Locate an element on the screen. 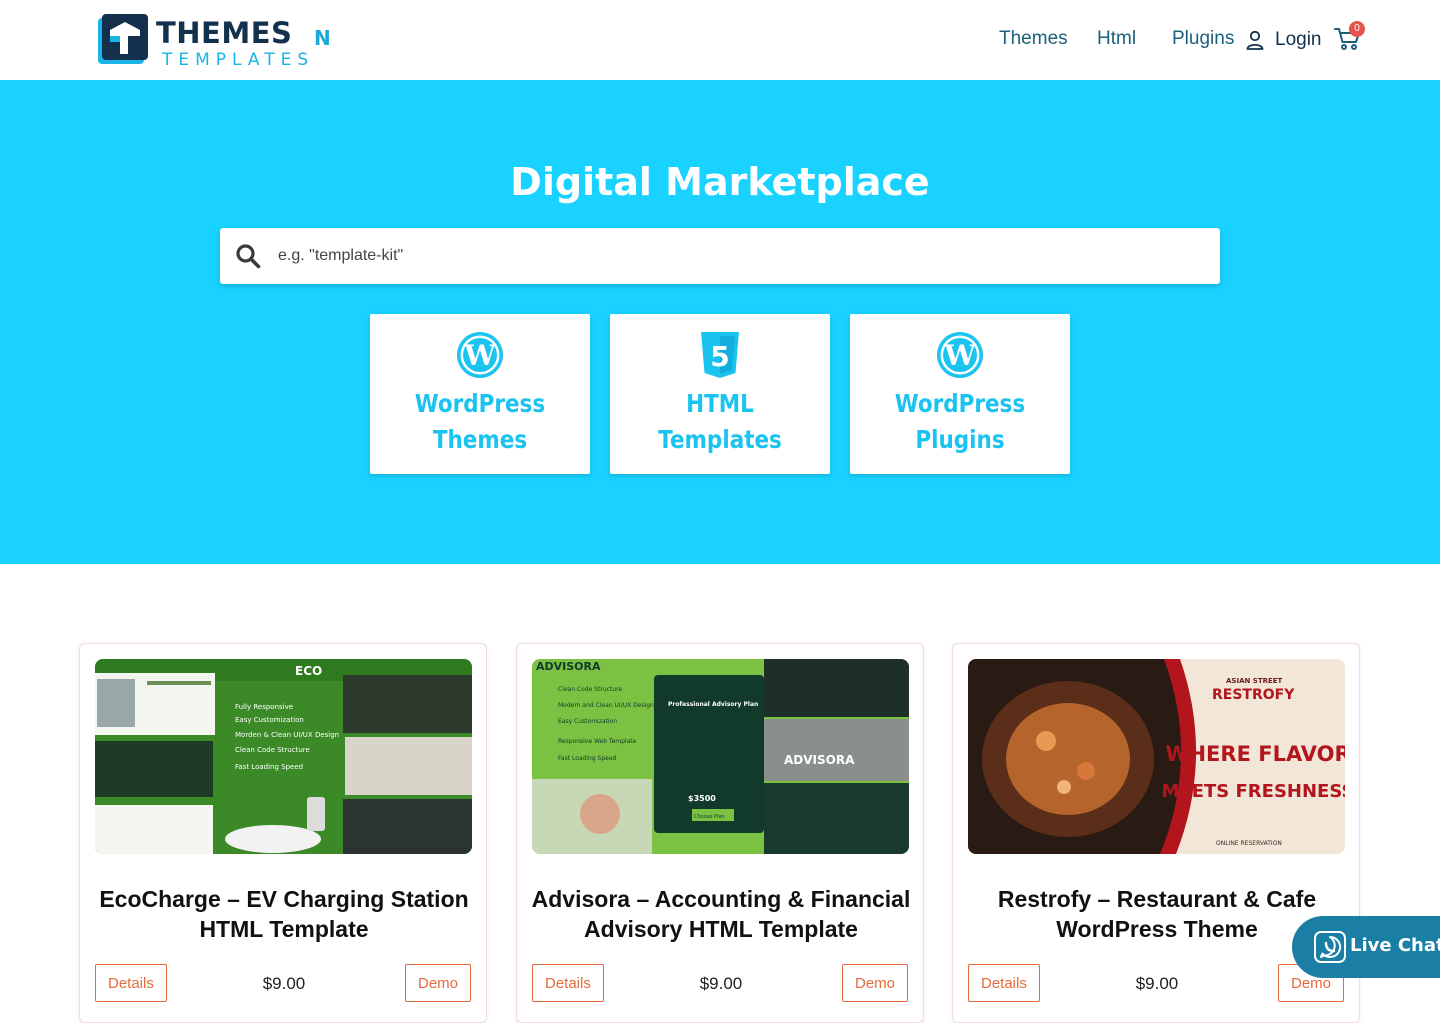  hero-title: Digital Marketplace is located at coordinates (720, 182).